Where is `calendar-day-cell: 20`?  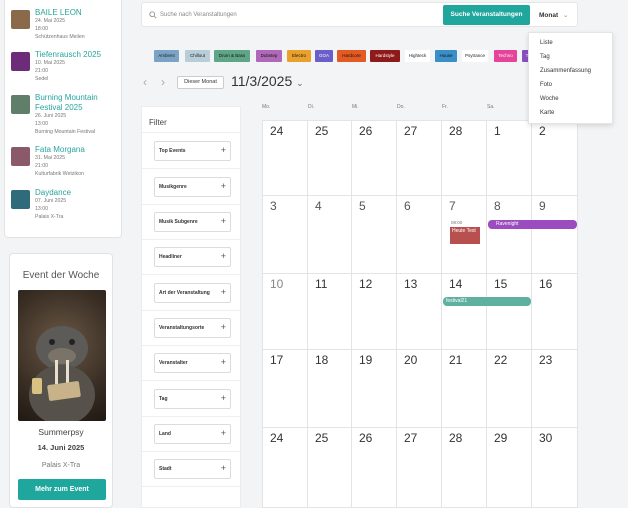
calendar-day-cell: 20 is located at coordinates (419, 389).